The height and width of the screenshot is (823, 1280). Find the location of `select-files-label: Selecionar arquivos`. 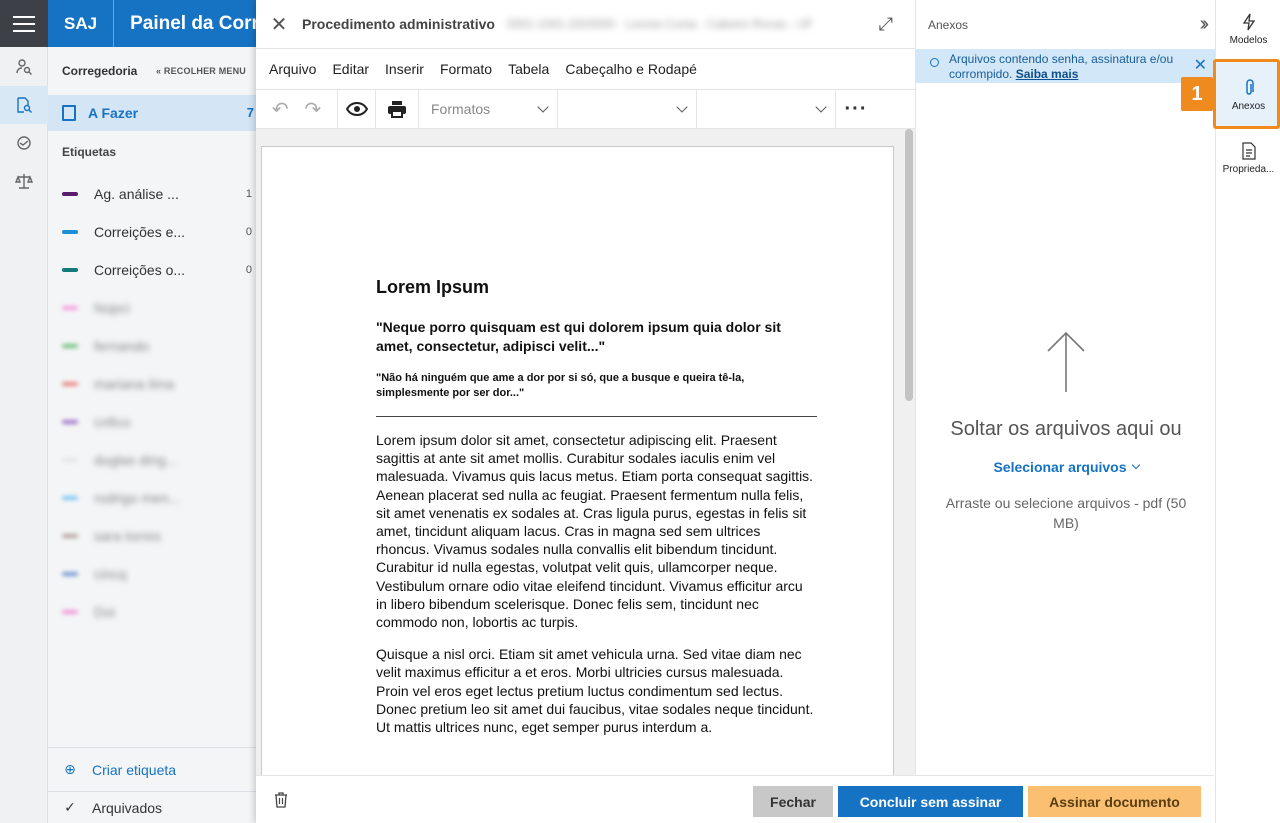

select-files-label: Selecionar arquivos is located at coordinates (1060, 467).